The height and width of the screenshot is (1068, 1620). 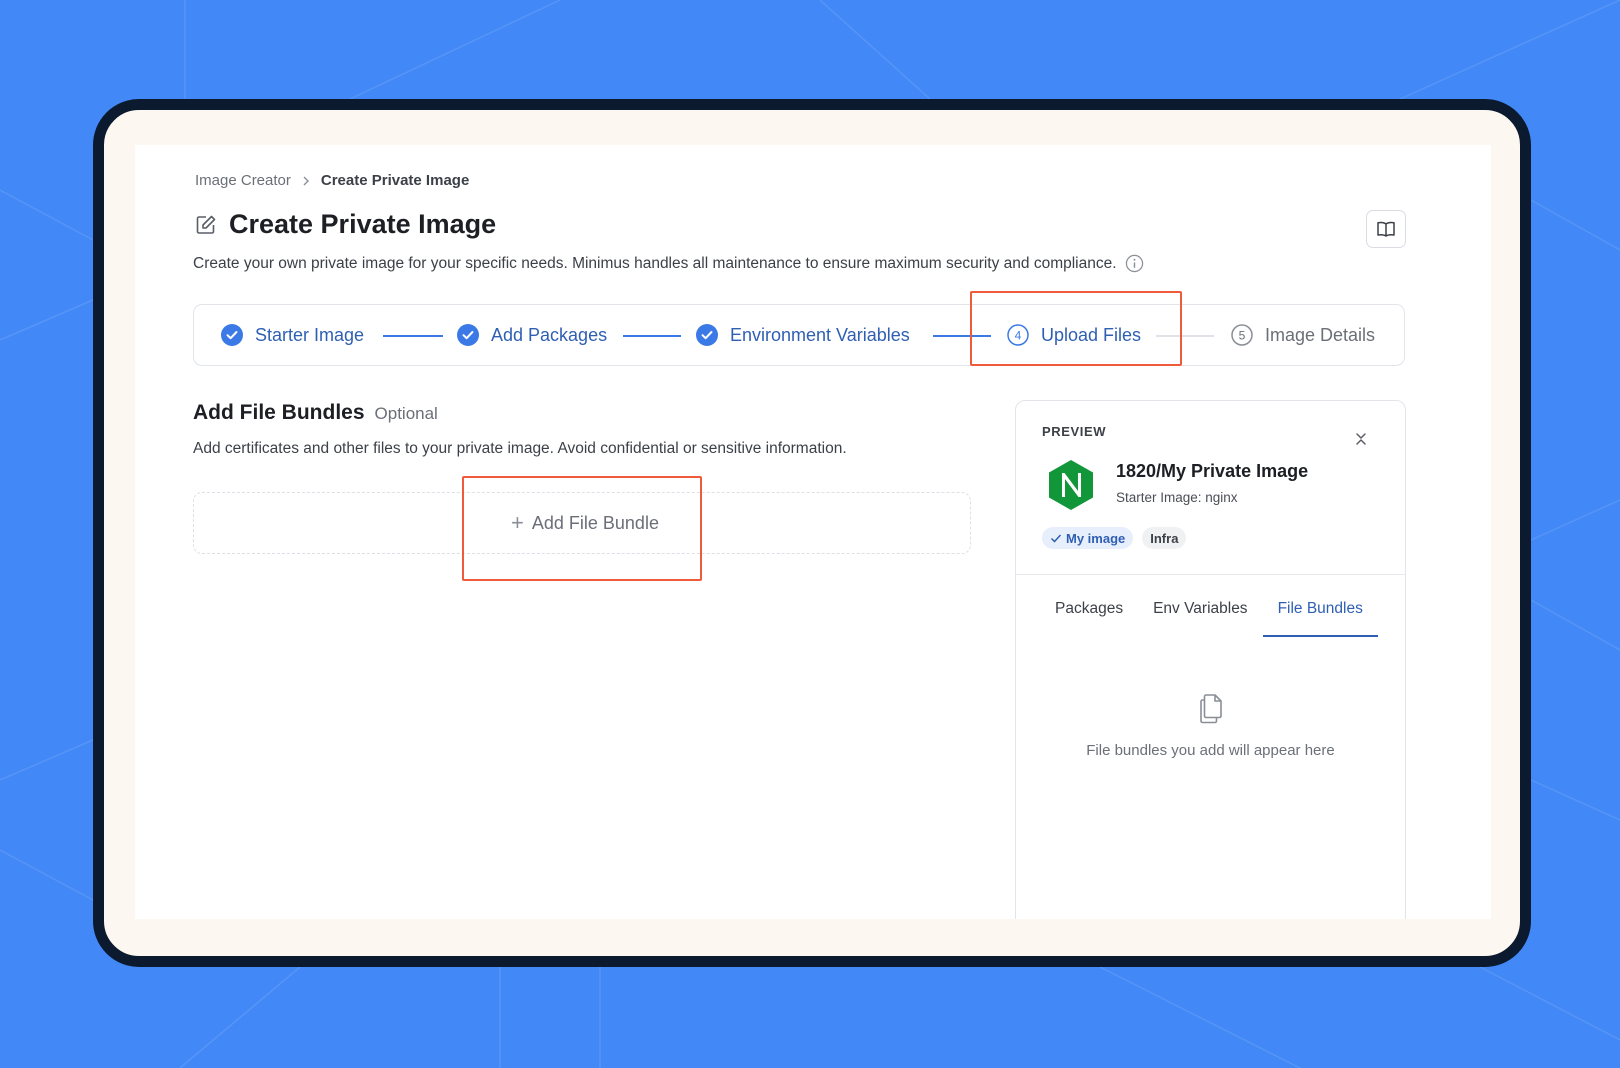 I want to click on tab-packages: Packages, so click(x=1089, y=617).